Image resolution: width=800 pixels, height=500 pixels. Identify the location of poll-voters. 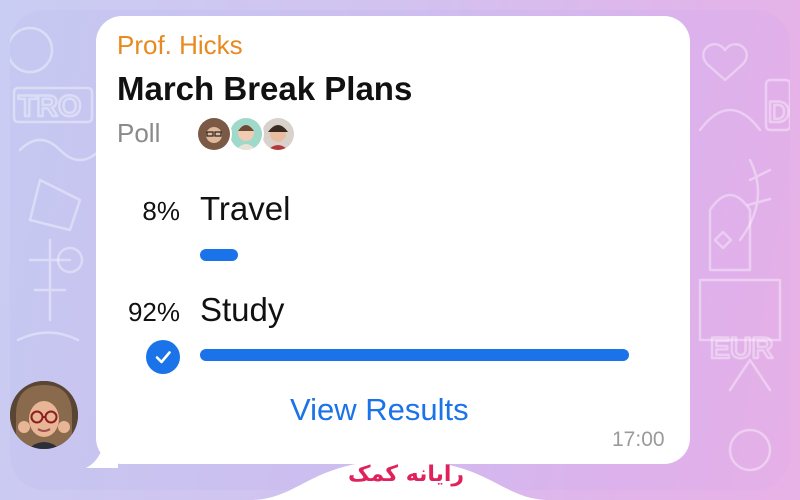
(247, 134).